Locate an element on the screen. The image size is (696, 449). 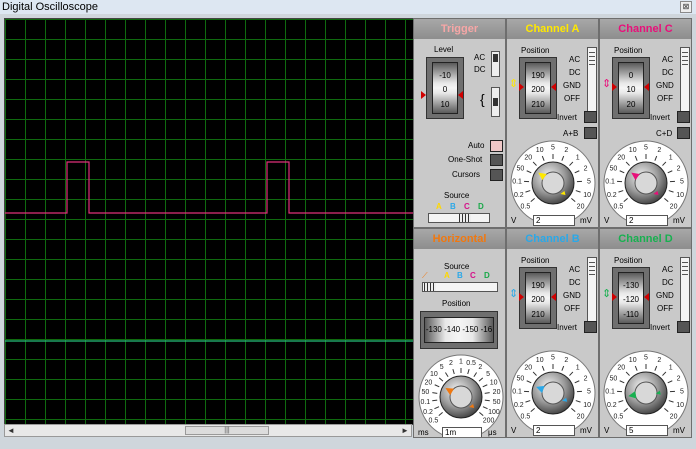
timebase-knob: 0.50.20.150201052 1 0.525102050100200 is located at coordinates (461, 394).